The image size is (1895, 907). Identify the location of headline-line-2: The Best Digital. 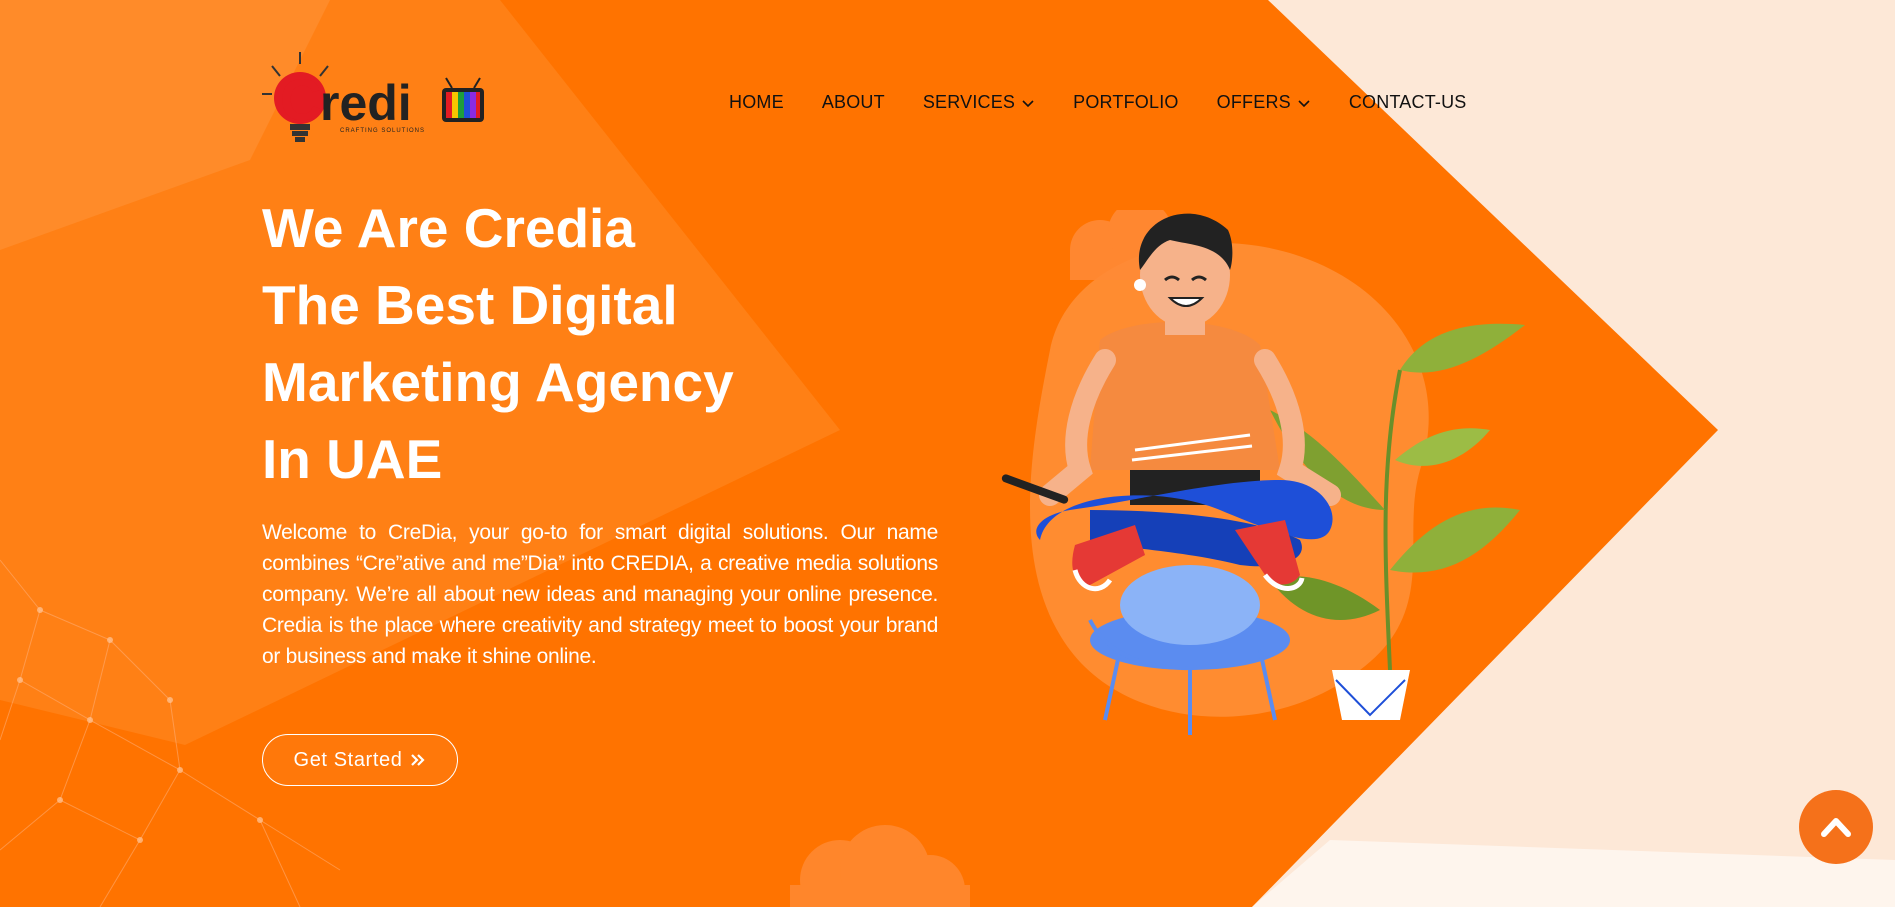
(470, 305).